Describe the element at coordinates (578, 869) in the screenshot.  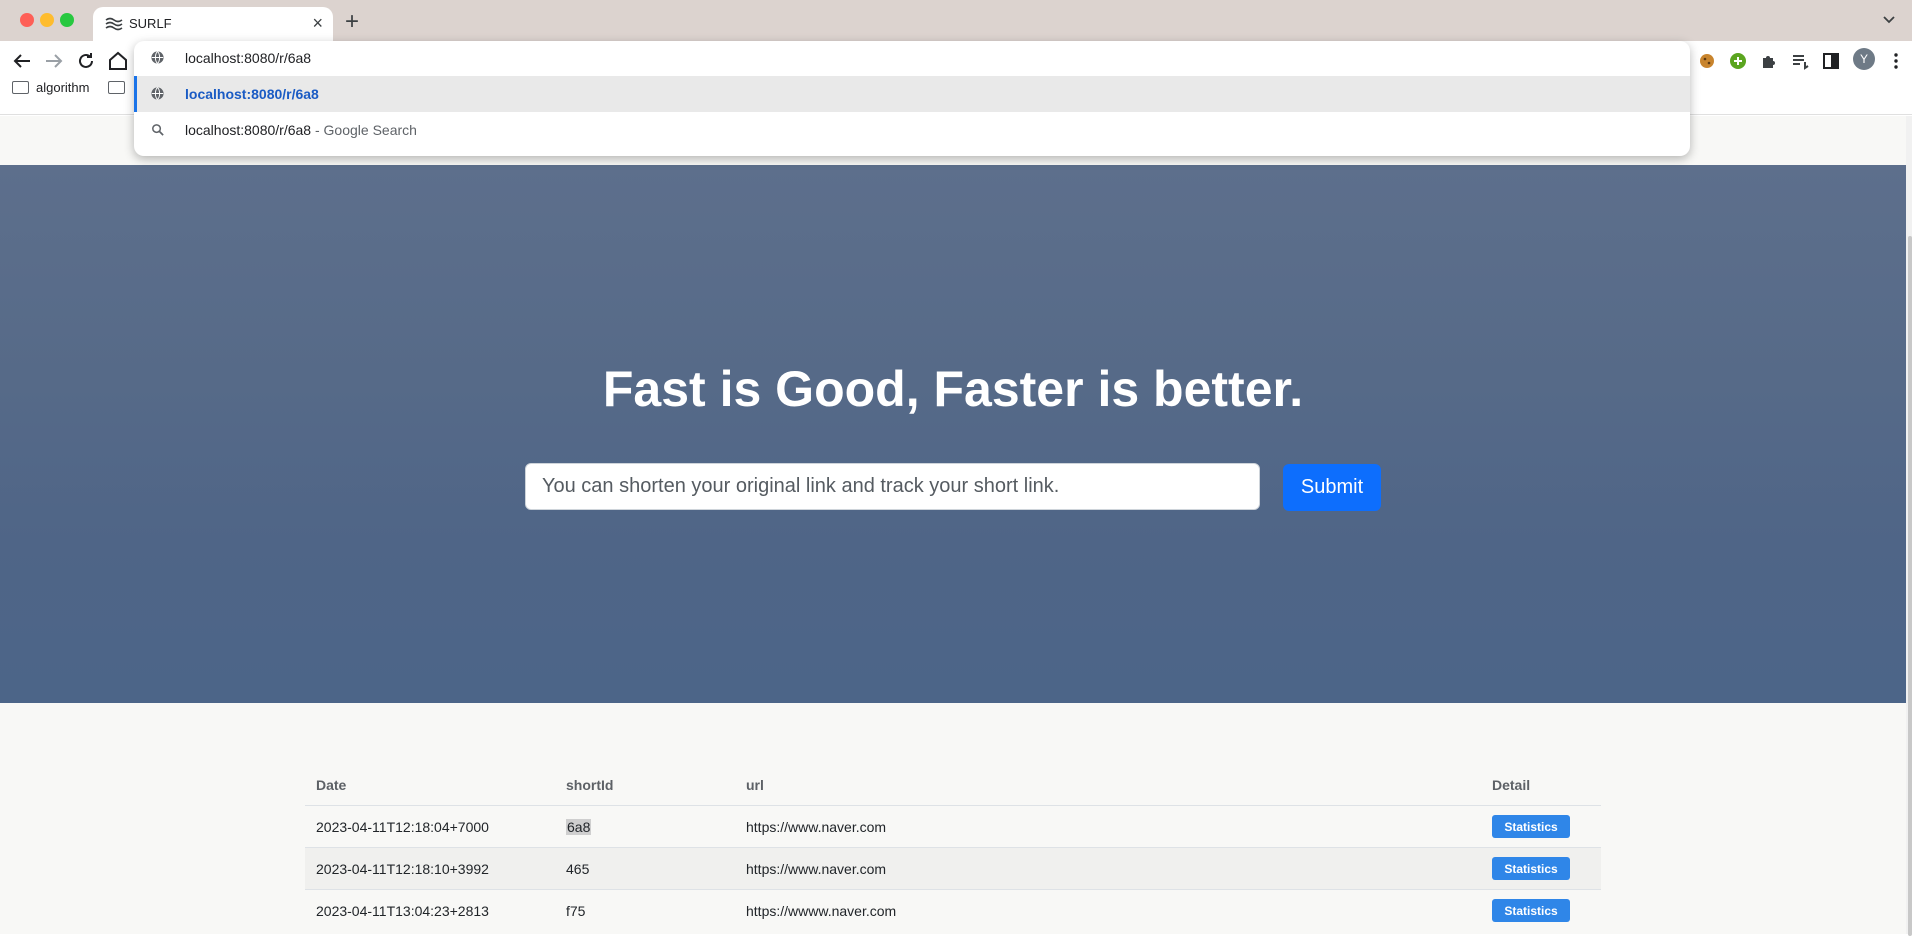
I see `cell-shortid: 465` at that location.